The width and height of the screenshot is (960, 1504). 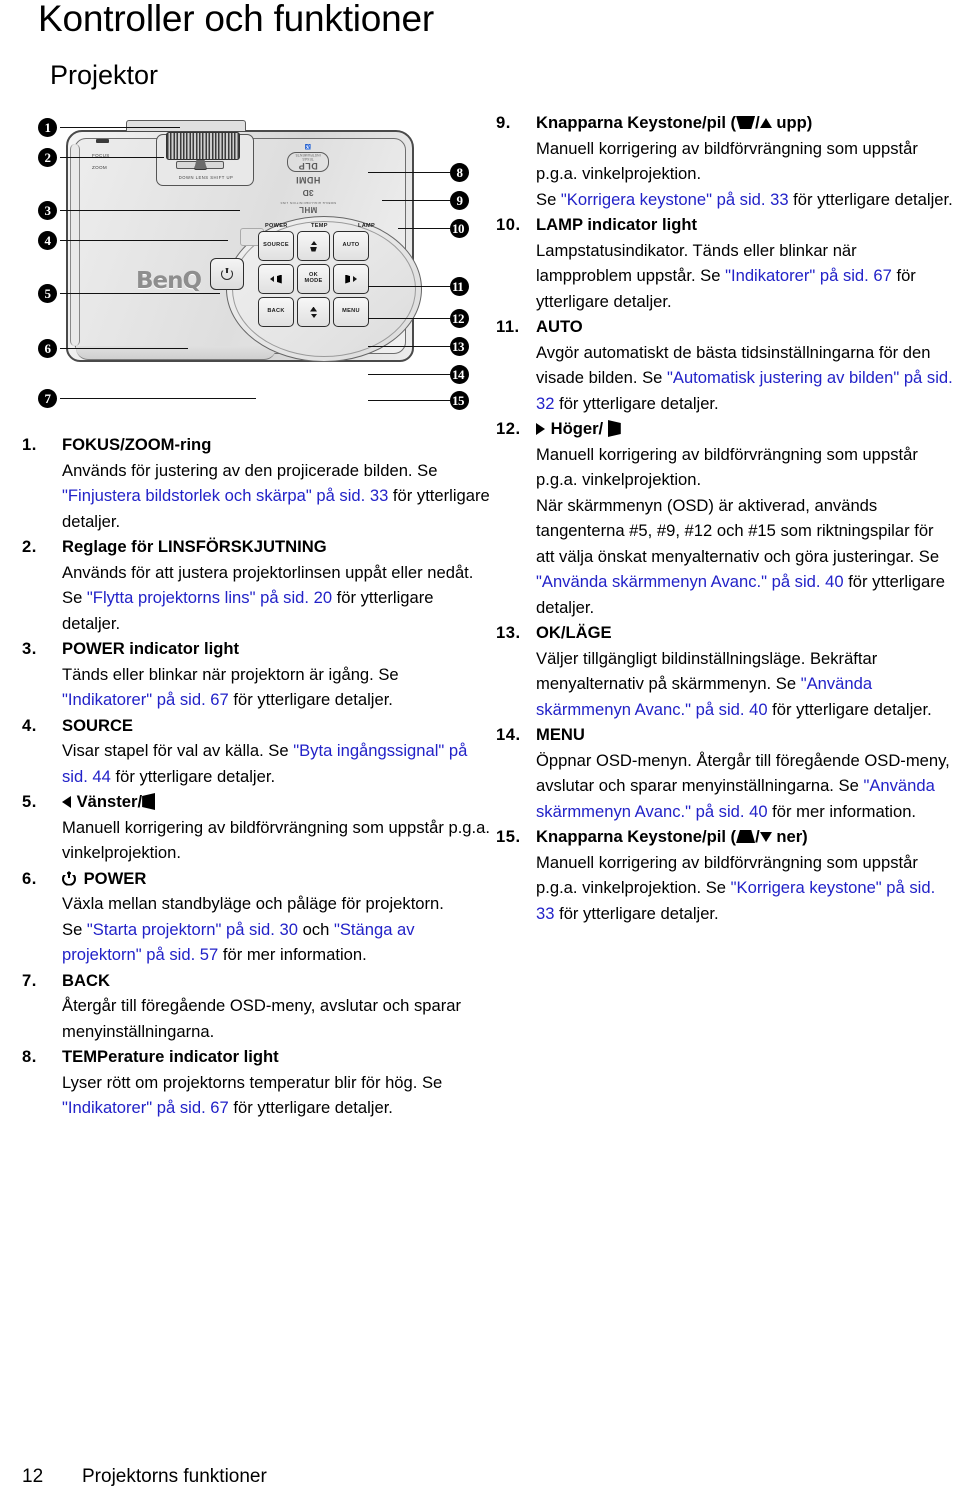 What do you see at coordinates (186, 125) in the screenshot?
I see `projector-top-rail` at bounding box center [186, 125].